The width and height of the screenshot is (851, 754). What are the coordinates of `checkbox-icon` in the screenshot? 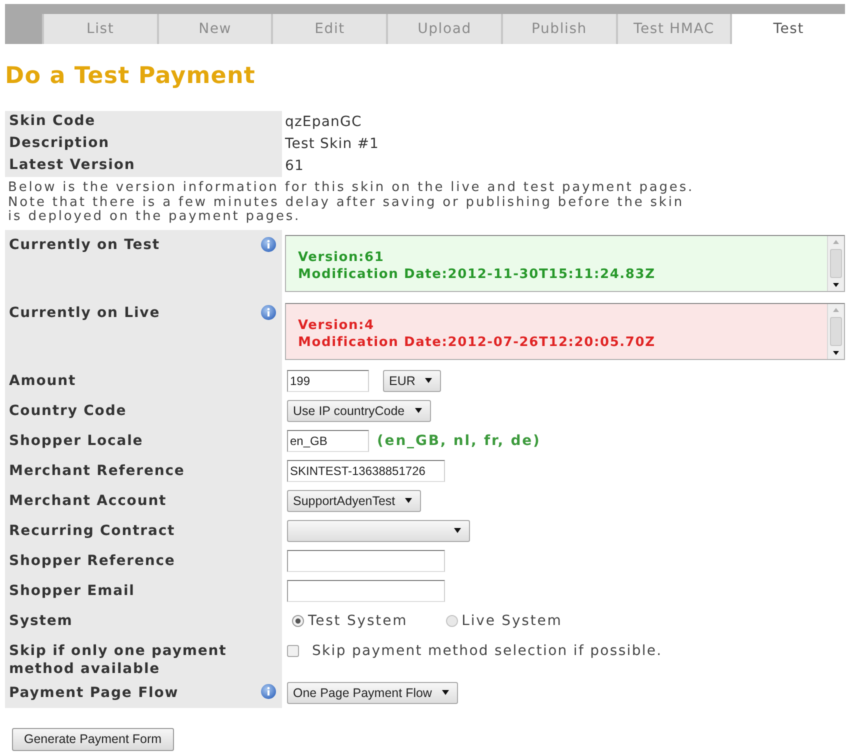 It's located at (293, 650).